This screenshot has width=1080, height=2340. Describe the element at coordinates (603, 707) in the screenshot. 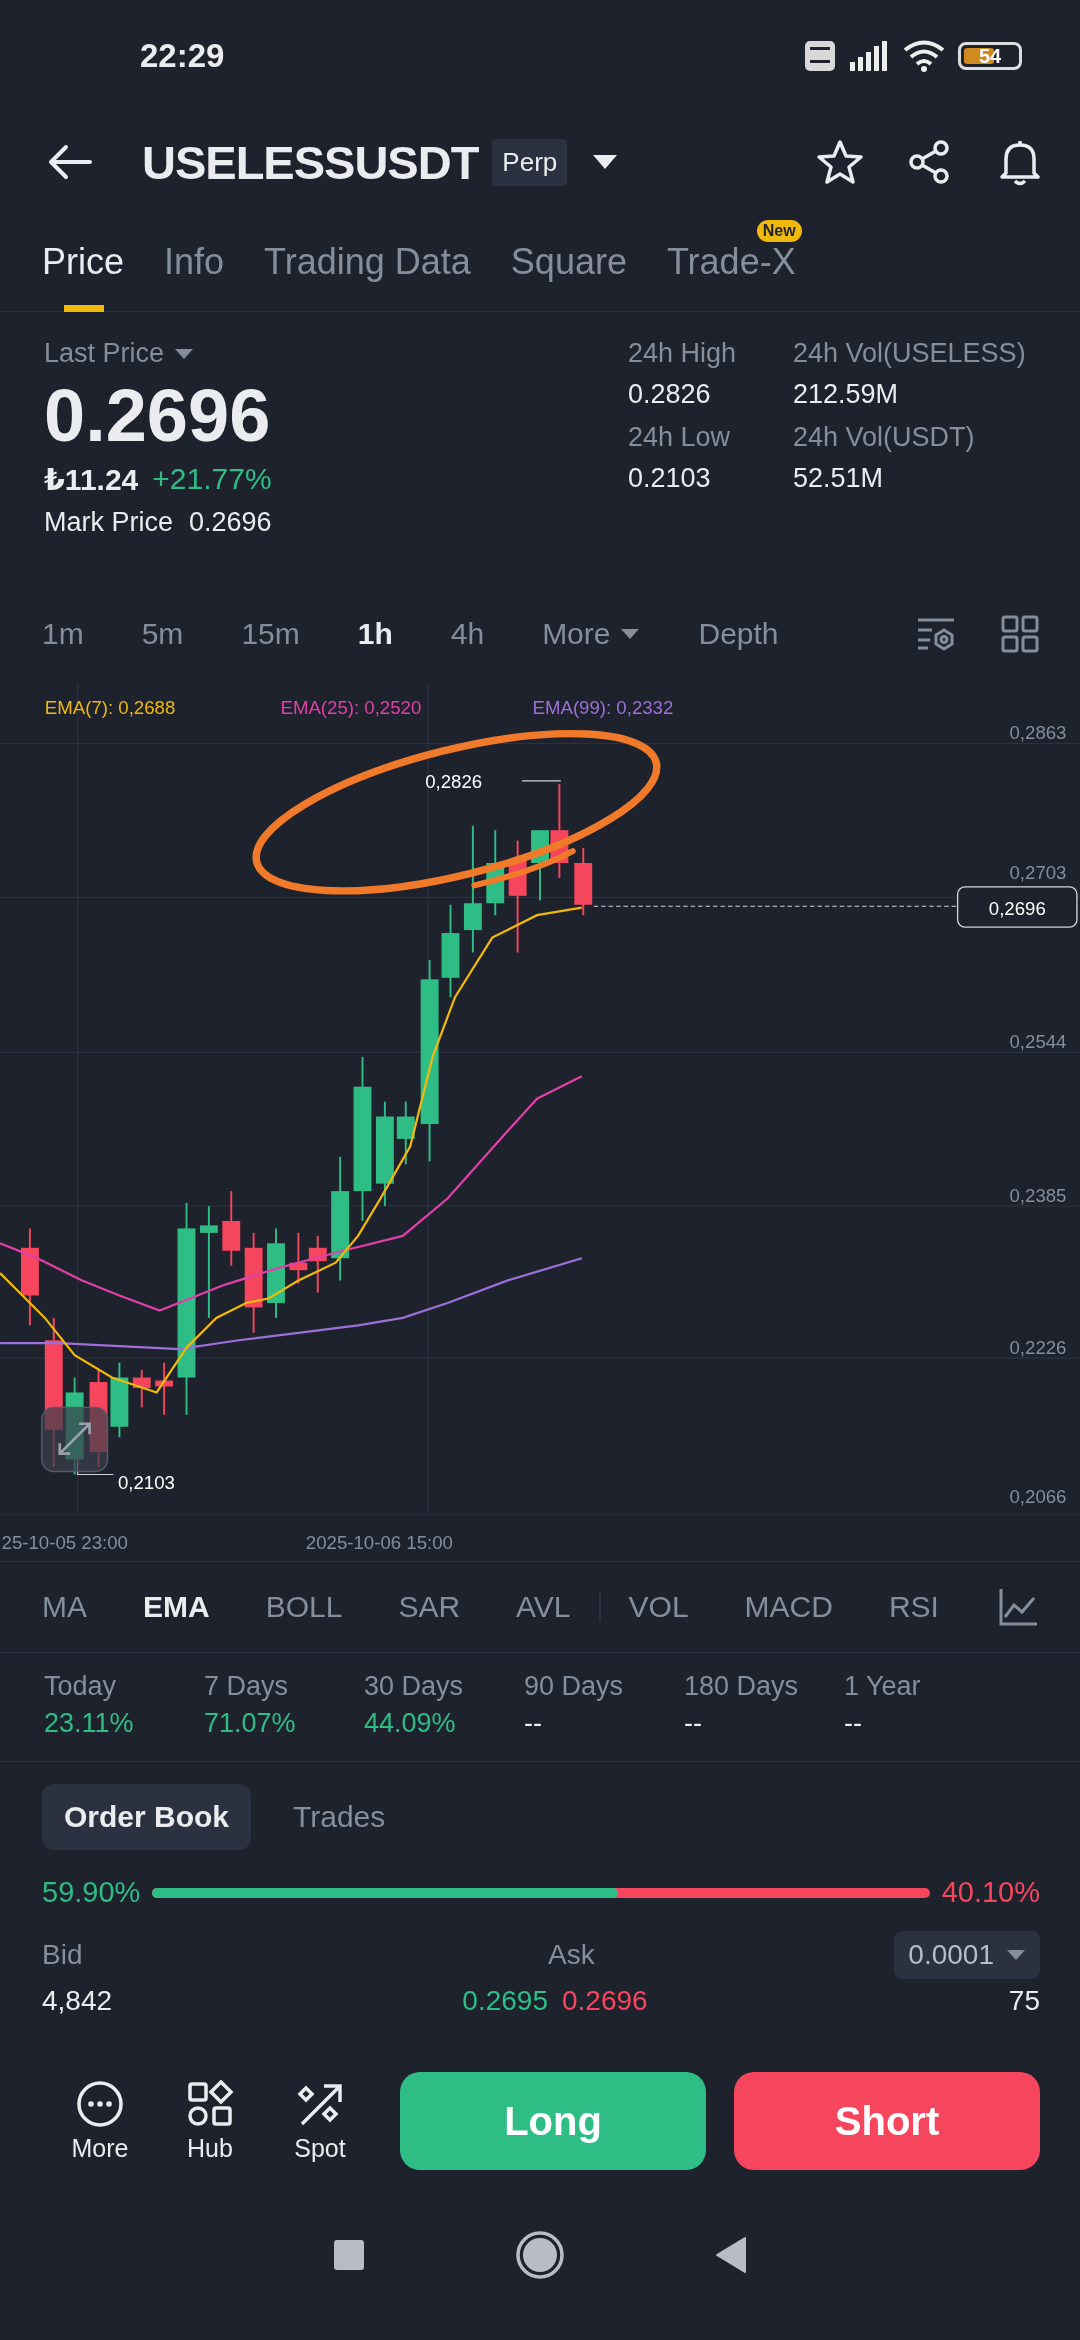

I see `ema-legend: EMA(99): 0,2332` at that location.